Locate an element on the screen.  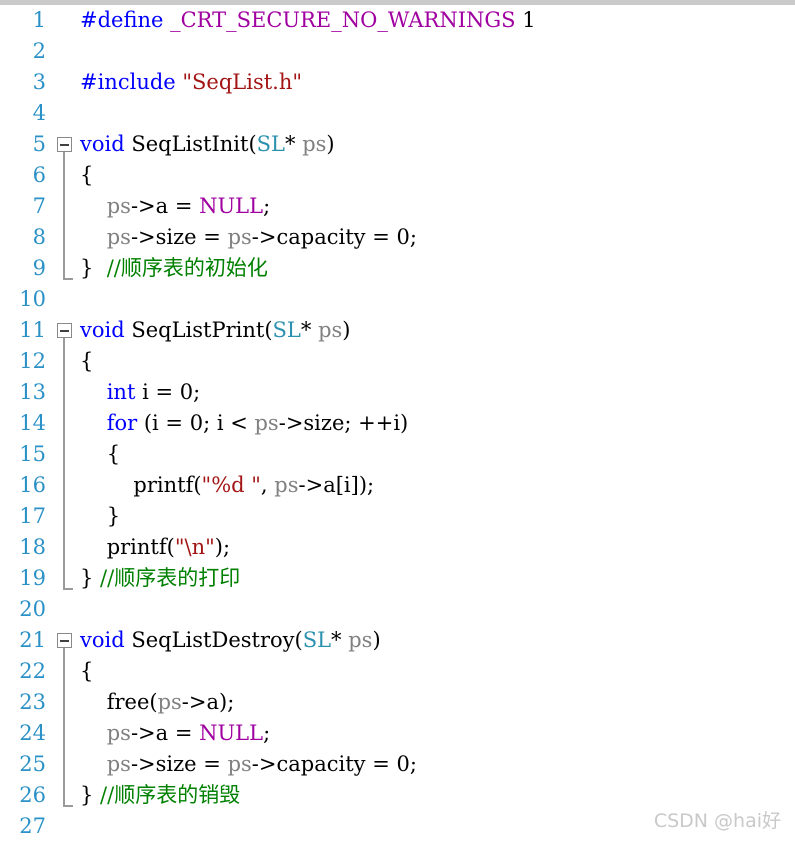
line-number: 10 is located at coordinates (32, 299).